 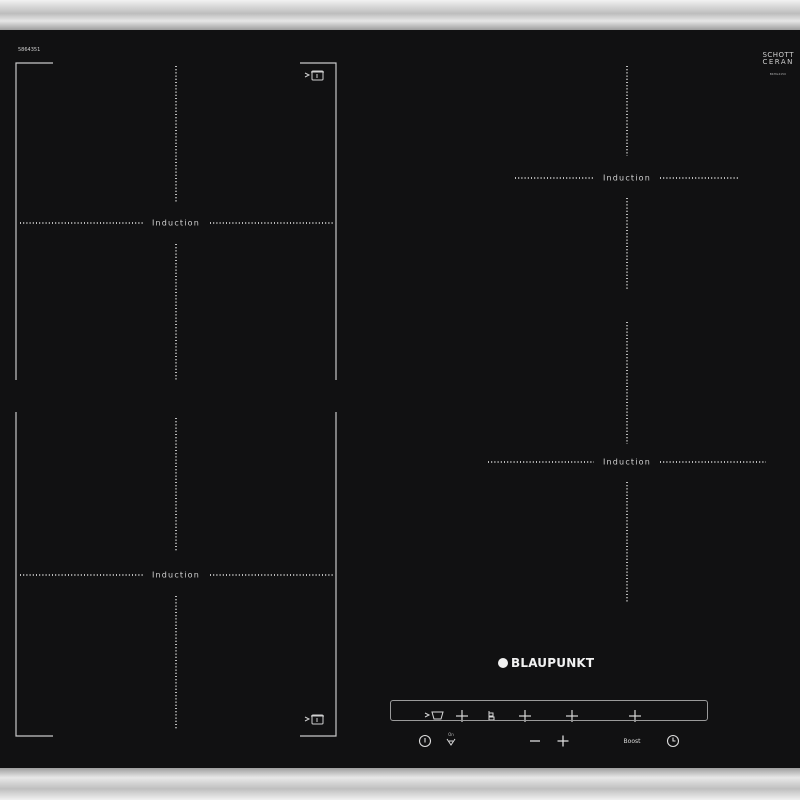 What do you see at coordinates (627, 462) in the screenshot?
I see `zone-label-right-bottom: Induction` at bounding box center [627, 462].